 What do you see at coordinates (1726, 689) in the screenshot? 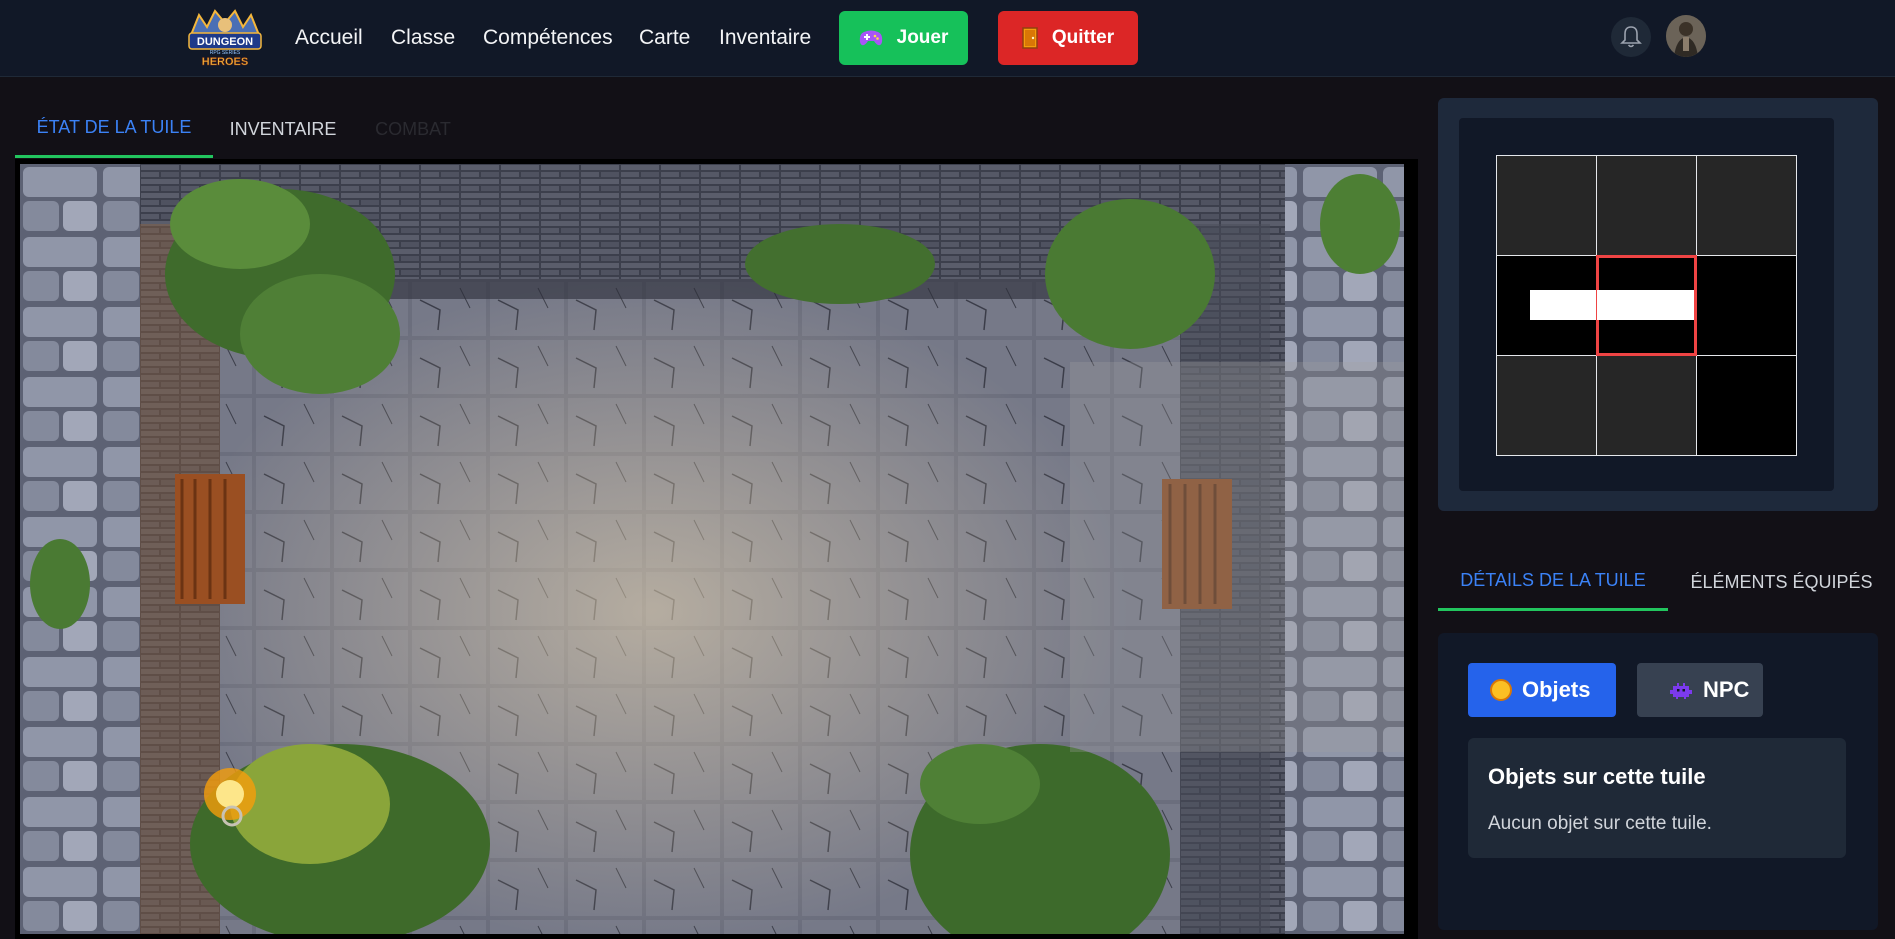
I see `npc-filter-label: NPC` at bounding box center [1726, 689].